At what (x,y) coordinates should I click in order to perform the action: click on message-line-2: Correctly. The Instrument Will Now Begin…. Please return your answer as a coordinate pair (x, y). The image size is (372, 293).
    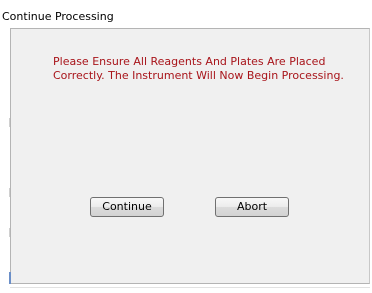
    Looking at the image, I should click on (198, 75).